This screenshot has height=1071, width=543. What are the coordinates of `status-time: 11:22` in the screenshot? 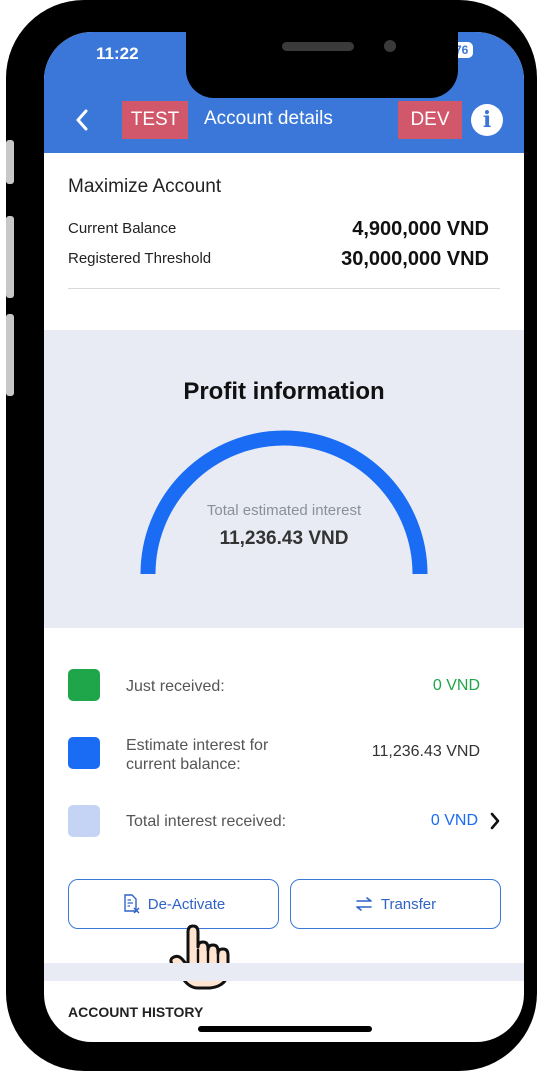 It's located at (117, 53).